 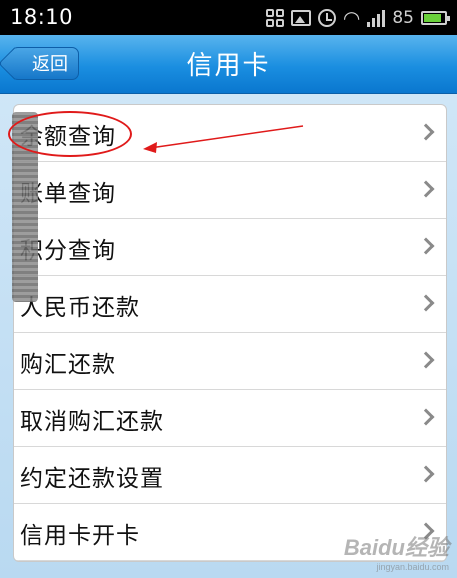 I want to click on menu-item-rmb-repayment: 人民币还款, so click(x=230, y=304).